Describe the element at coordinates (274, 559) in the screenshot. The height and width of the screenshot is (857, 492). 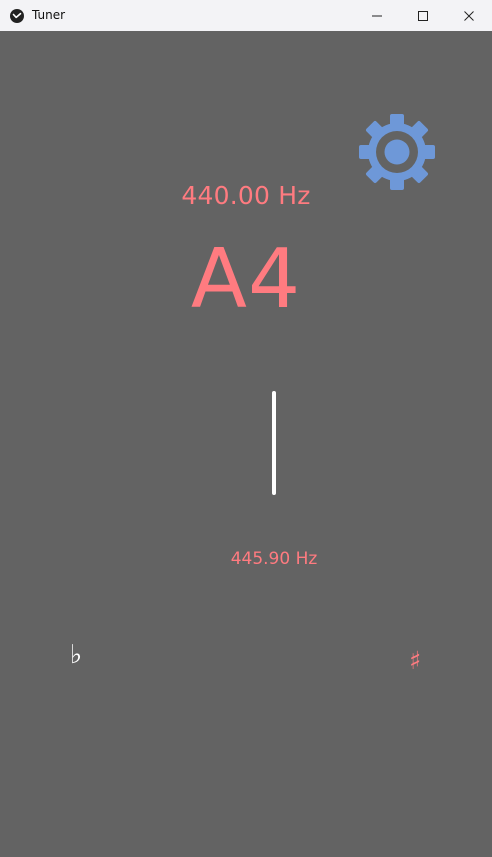
I see `detected-frequency: 445.90 Hz` at that location.